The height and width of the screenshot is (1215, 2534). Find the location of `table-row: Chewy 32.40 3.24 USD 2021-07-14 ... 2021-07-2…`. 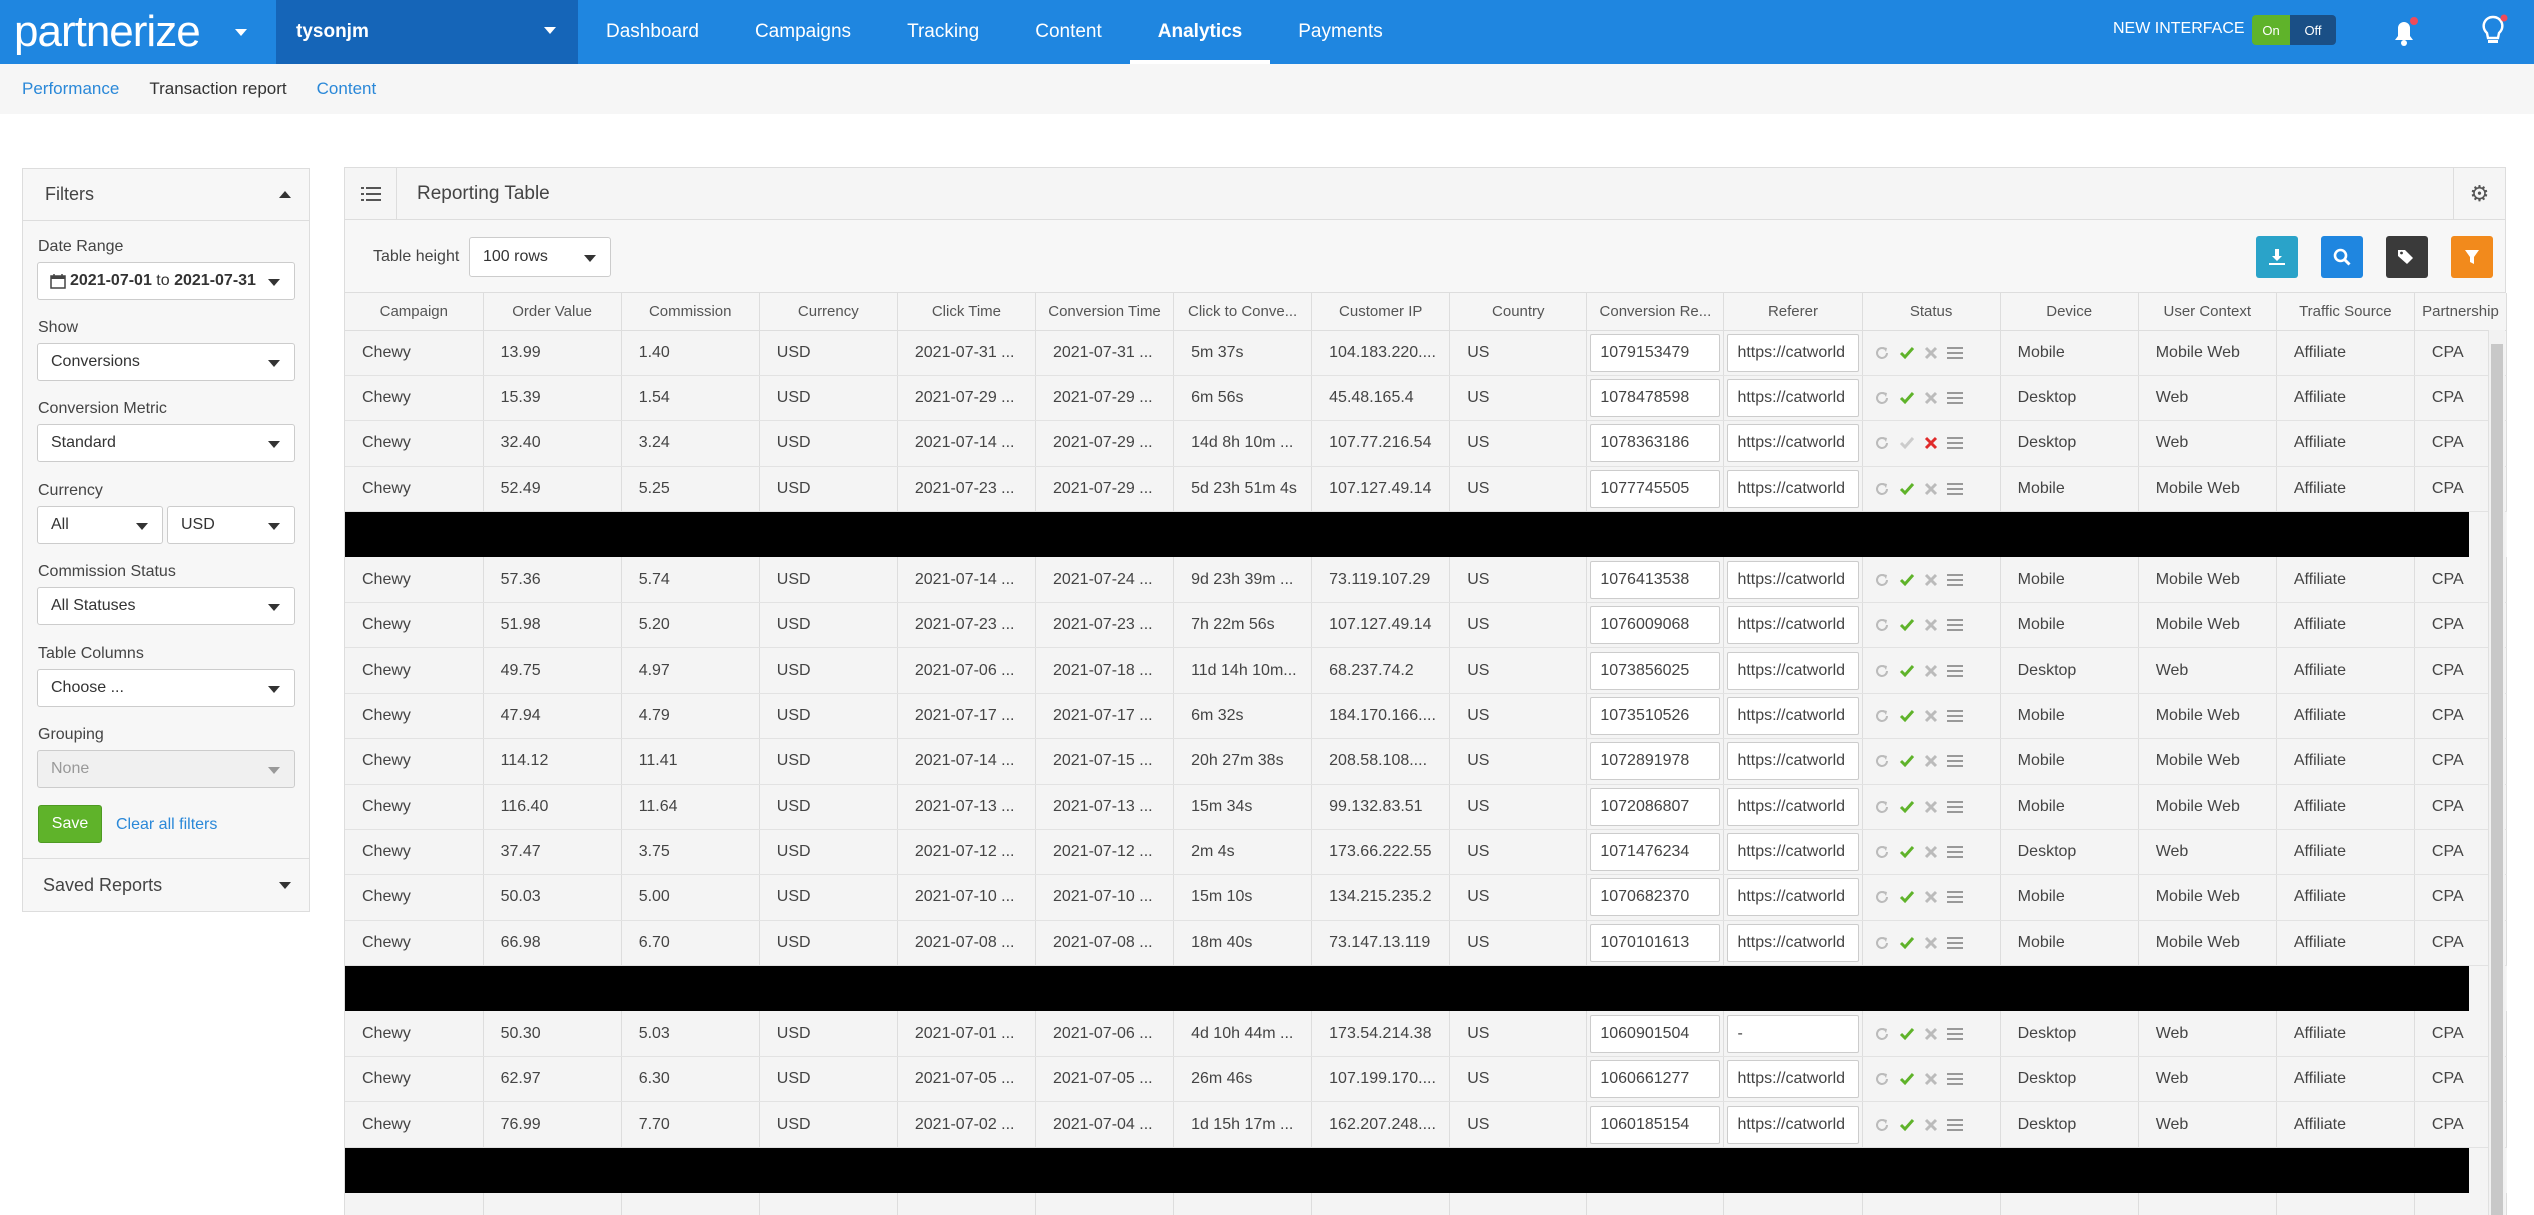

table-row: Chewy 32.40 3.24 USD 2021-07-14 ... 2021-07-2… is located at coordinates (1426, 443).